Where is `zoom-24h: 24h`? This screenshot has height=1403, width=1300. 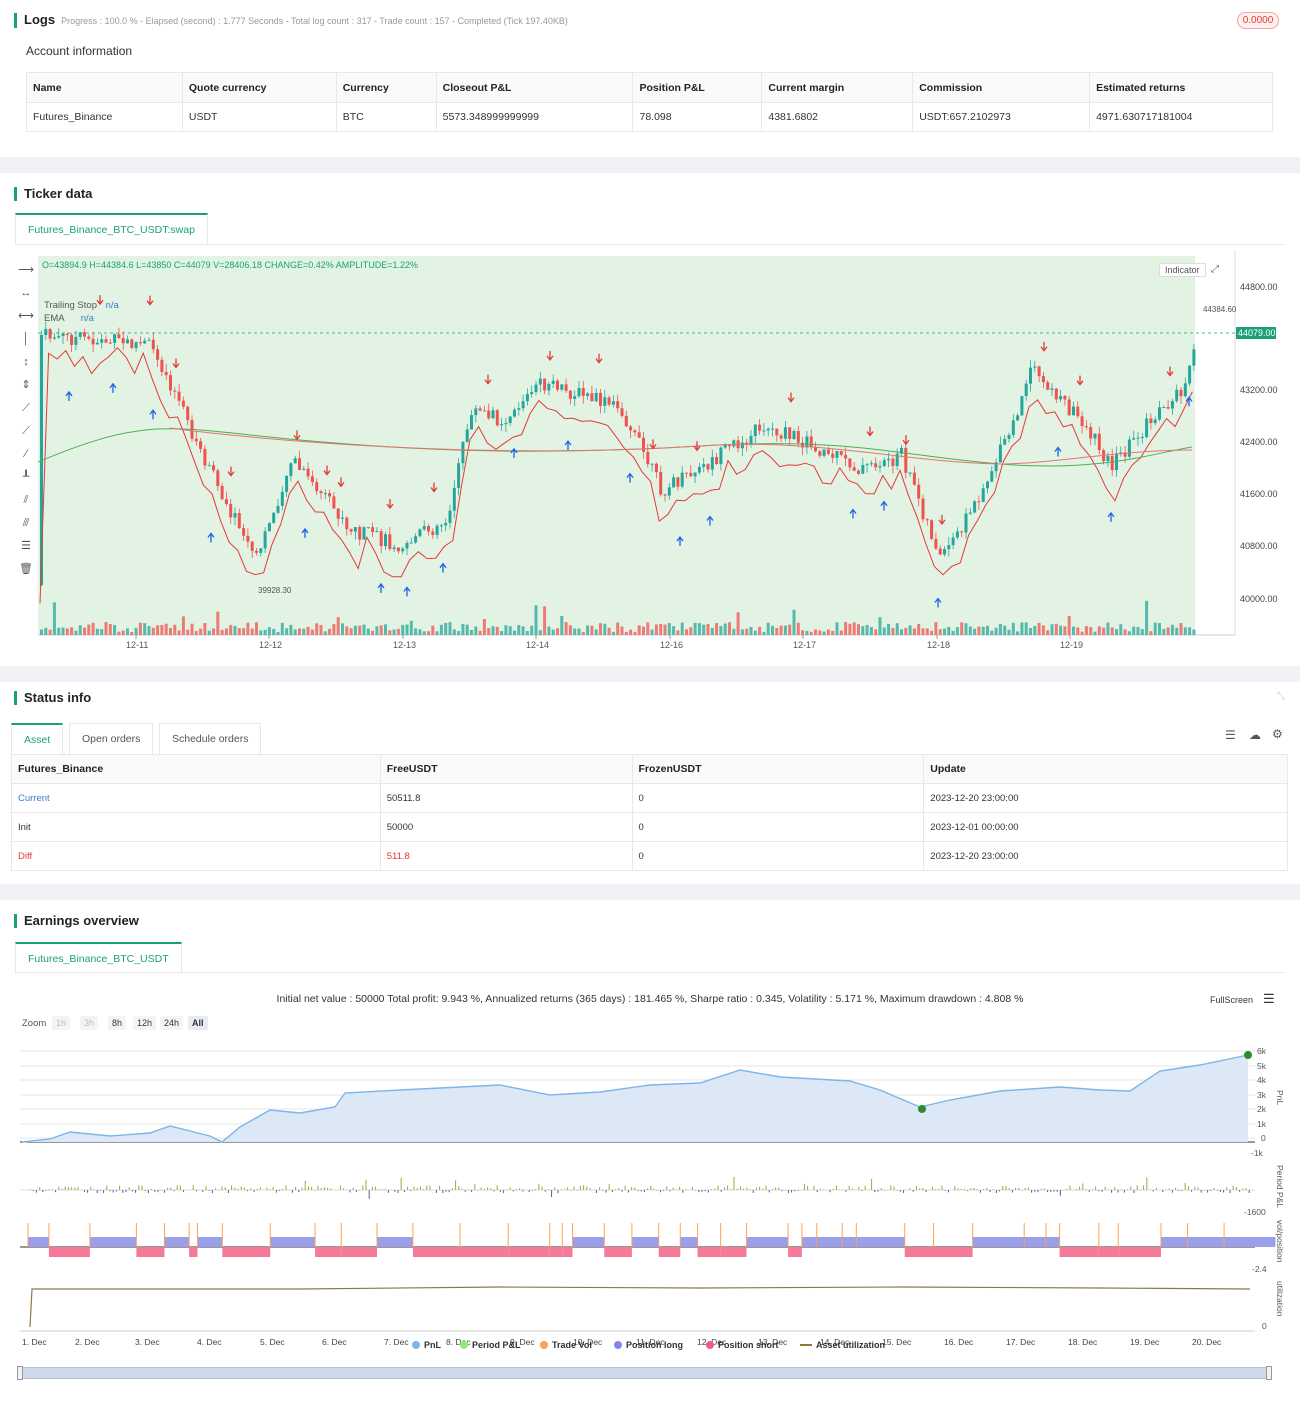 zoom-24h: 24h is located at coordinates (172, 1023).